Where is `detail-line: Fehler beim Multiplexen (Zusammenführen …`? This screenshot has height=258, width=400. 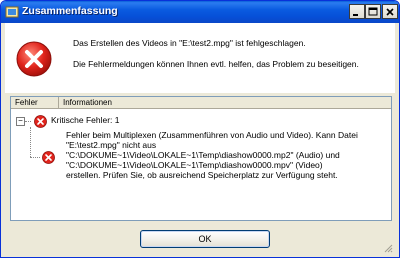 detail-line: Fehler beim Multiplexen (Zusammenführen … is located at coordinates (212, 135).